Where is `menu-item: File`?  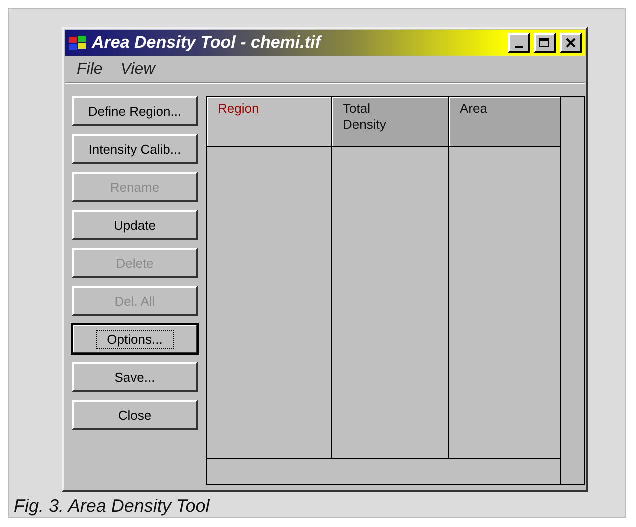 menu-item: File is located at coordinates (90, 70).